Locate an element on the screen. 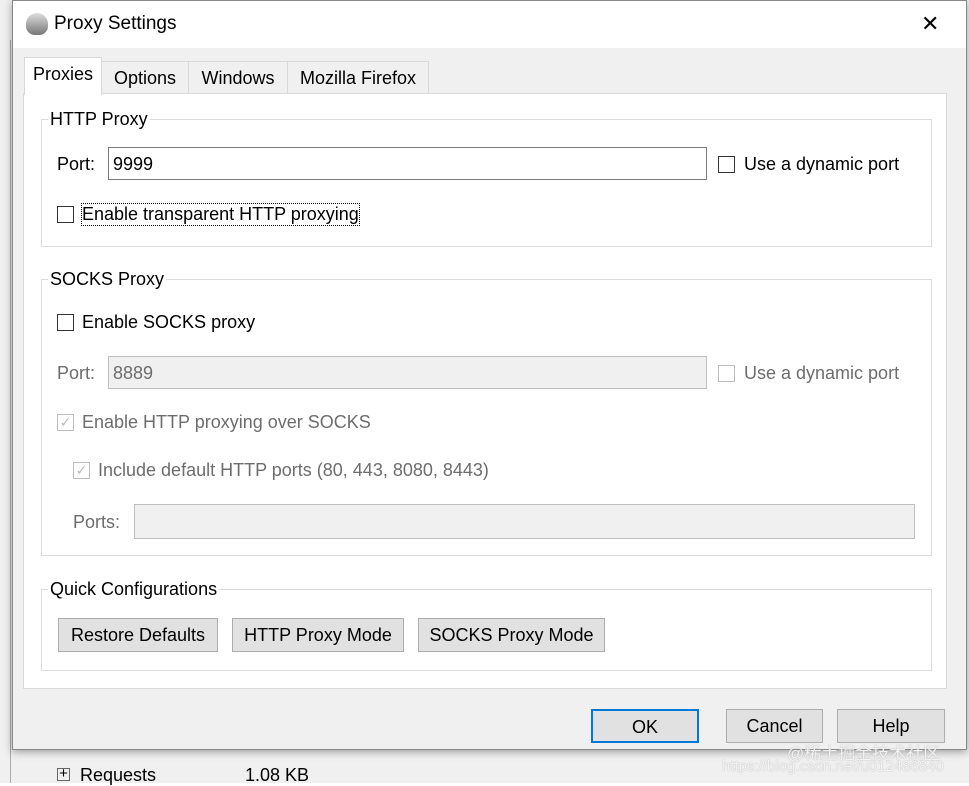  http-over-socks-label: Enable HTTP proxying over SOCKS is located at coordinates (226, 422).